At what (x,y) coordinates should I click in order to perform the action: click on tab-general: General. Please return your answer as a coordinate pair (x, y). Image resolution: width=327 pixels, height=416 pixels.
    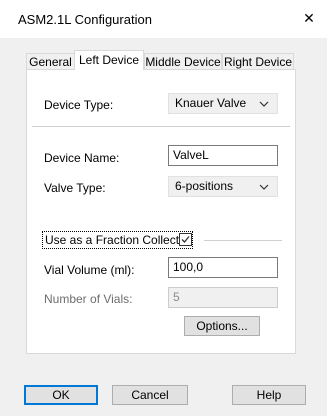
    Looking at the image, I should click on (50, 61).